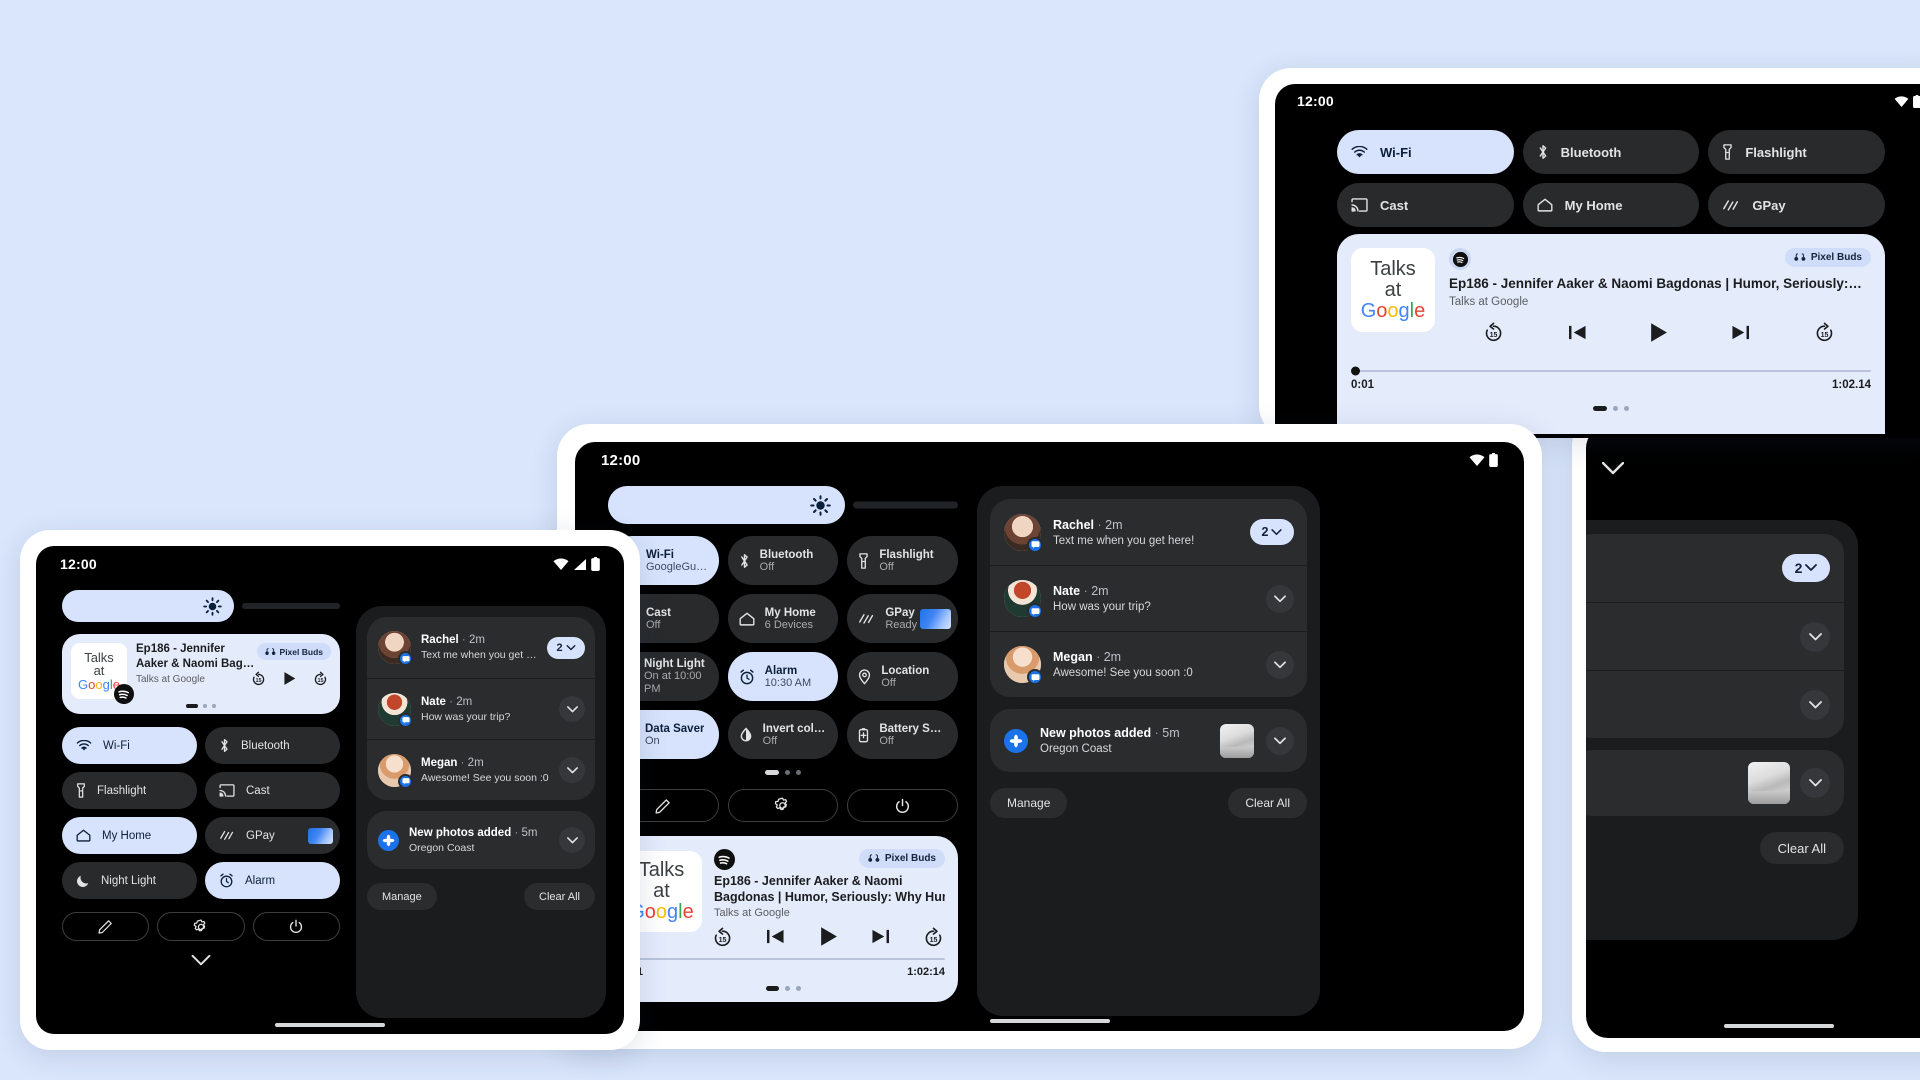 This screenshot has height=1080, width=1920. What do you see at coordinates (201, 960) in the screenshot?
I see `collapse-handle` at bounding box center [201, 960].